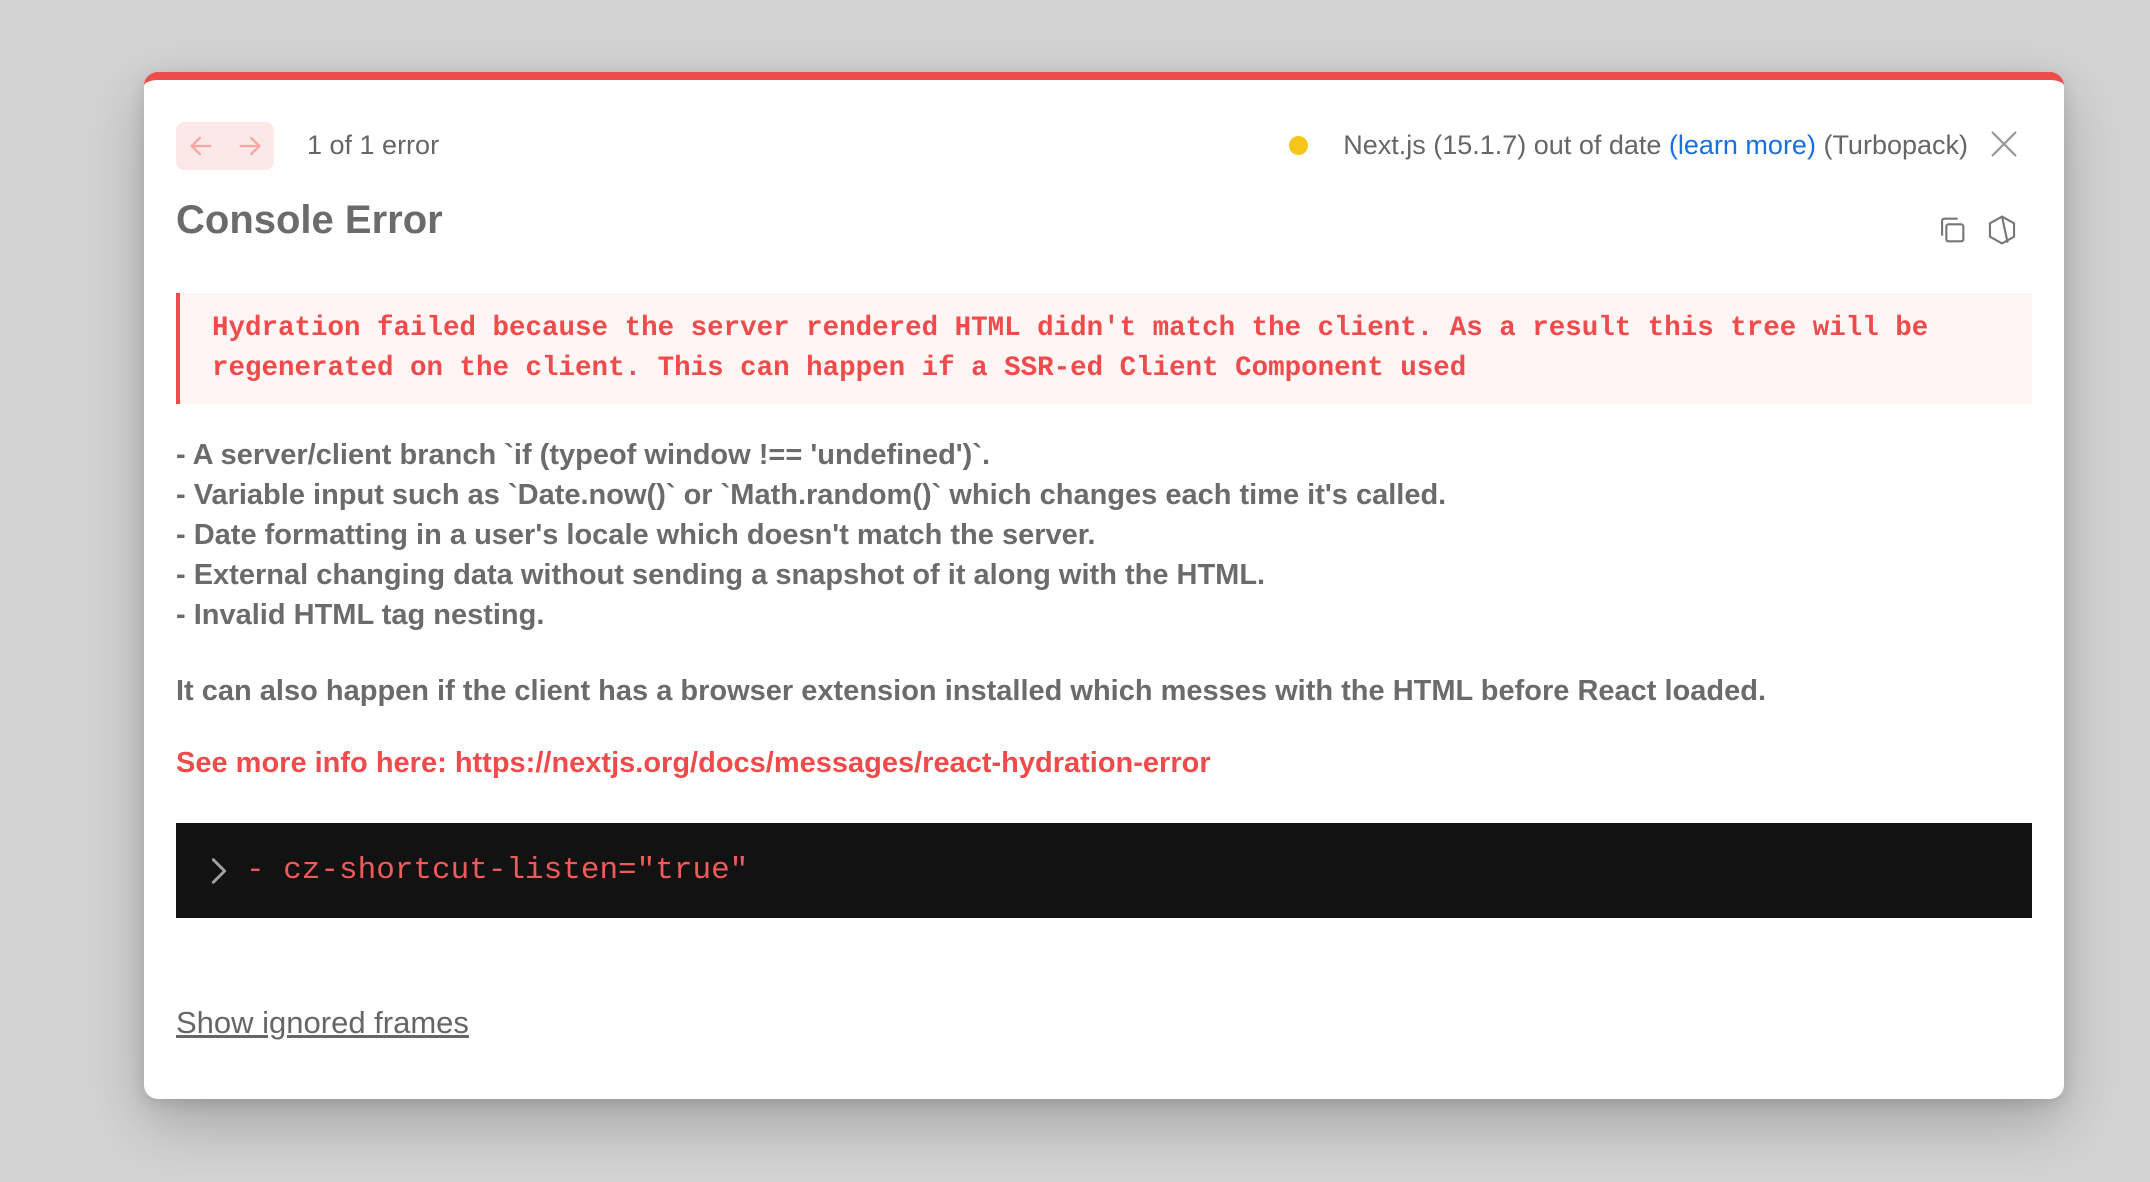 This screenshot has width=2150, height=1182. Describe the element at coordinates (315, 763) in the screenshot. I see `more-info-prefix: See more info here:` at that location.